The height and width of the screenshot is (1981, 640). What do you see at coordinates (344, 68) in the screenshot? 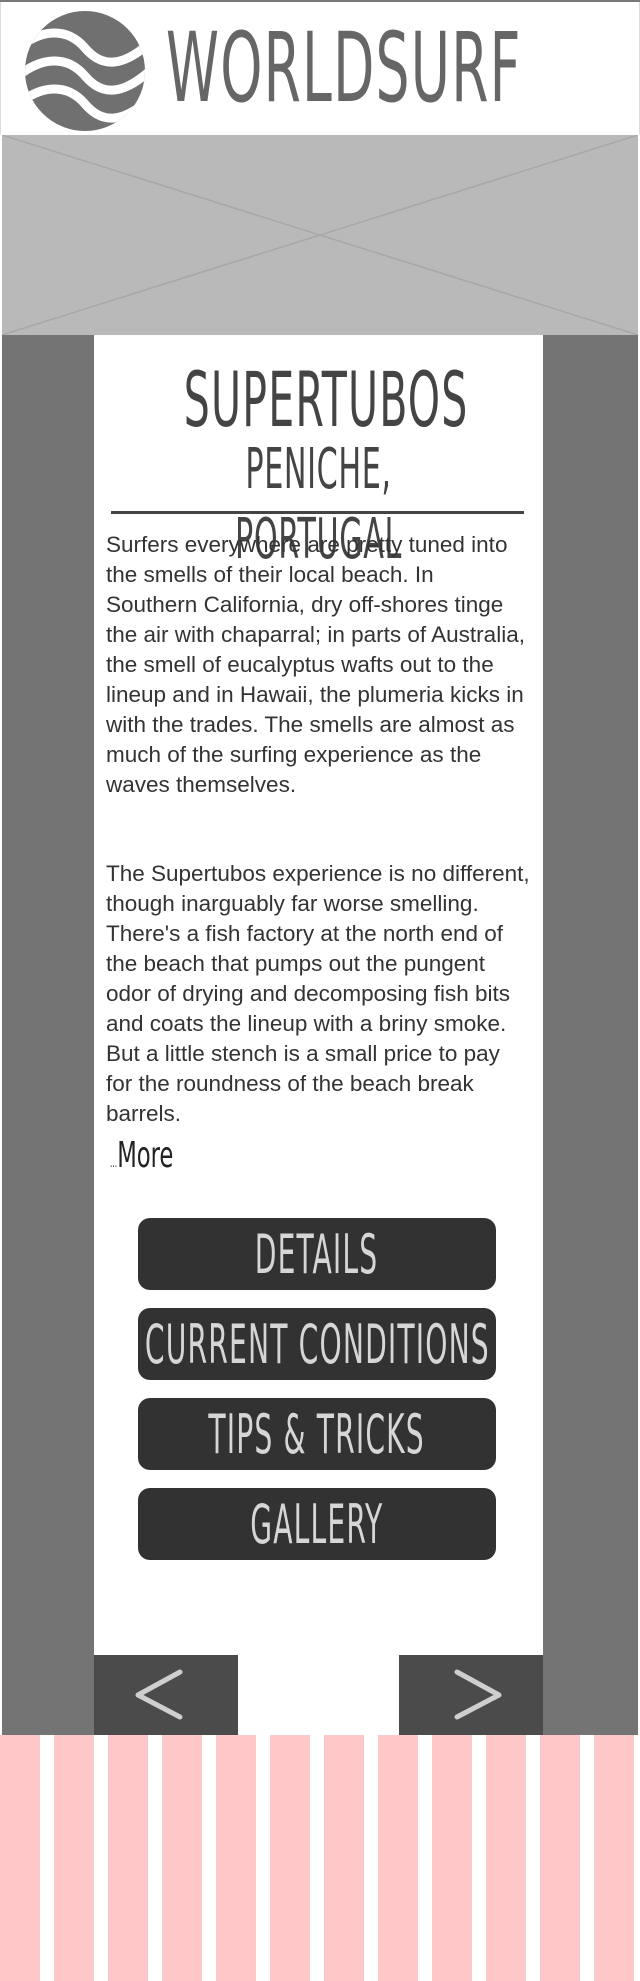
I see `brand-wordmark: WORLDSURF` at bounding box center [344, 68].